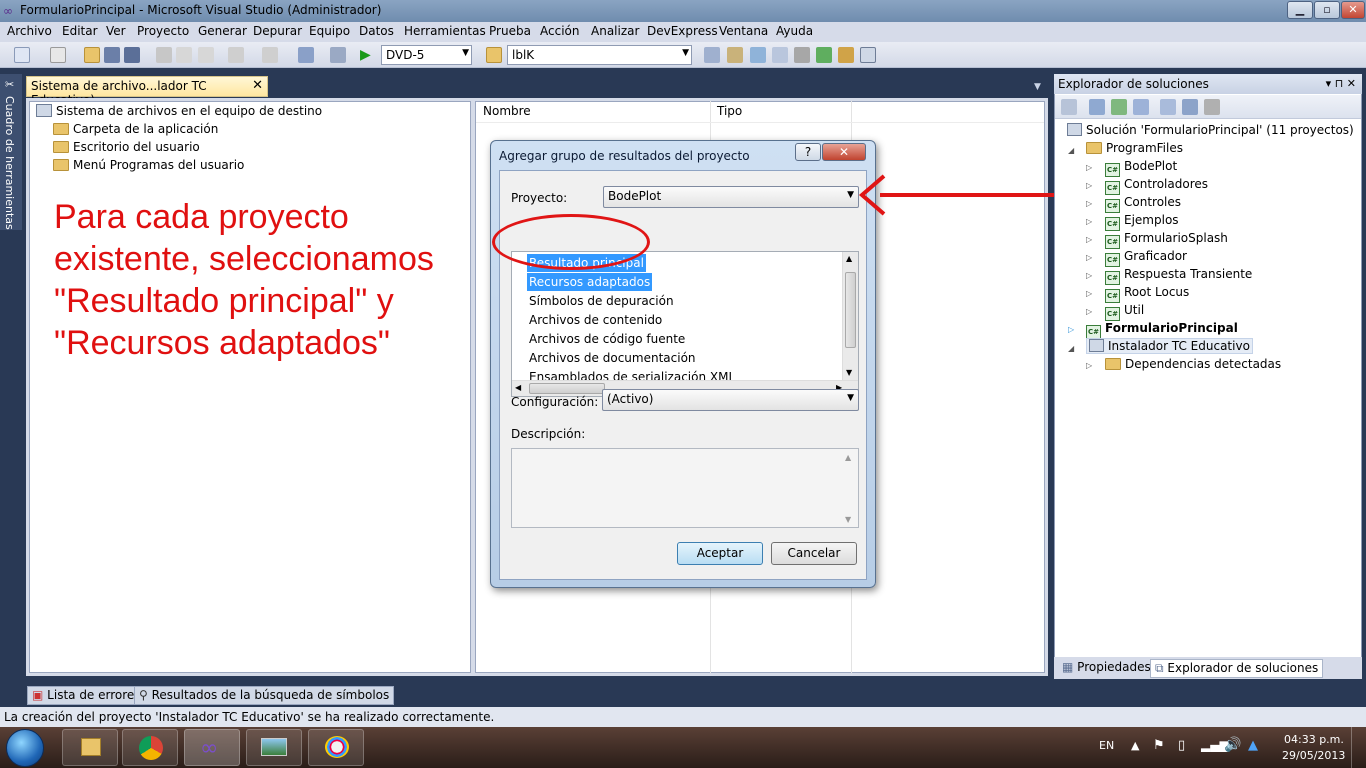 The height and width of the screenshot is (768, 1366). What do you see at coordinates (846, 55) in the screenshot?
I see `extension-manager-icon` at bounding box center [846, 55].